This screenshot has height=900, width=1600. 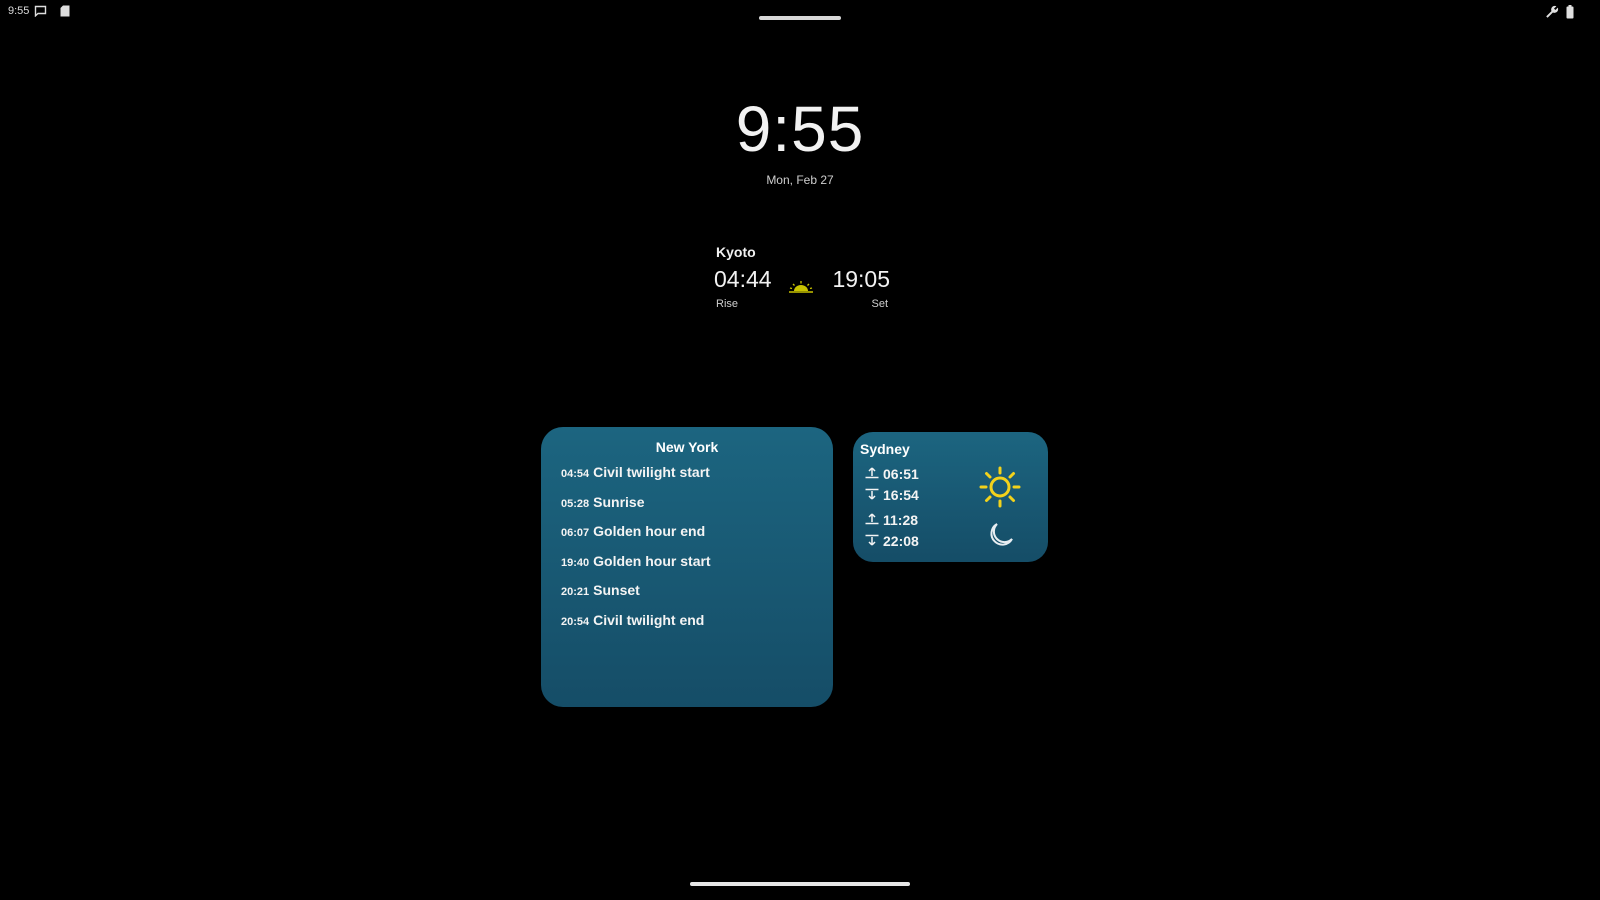 I want to click on sun-set-time: 16:54, so click(x=901, y=495).